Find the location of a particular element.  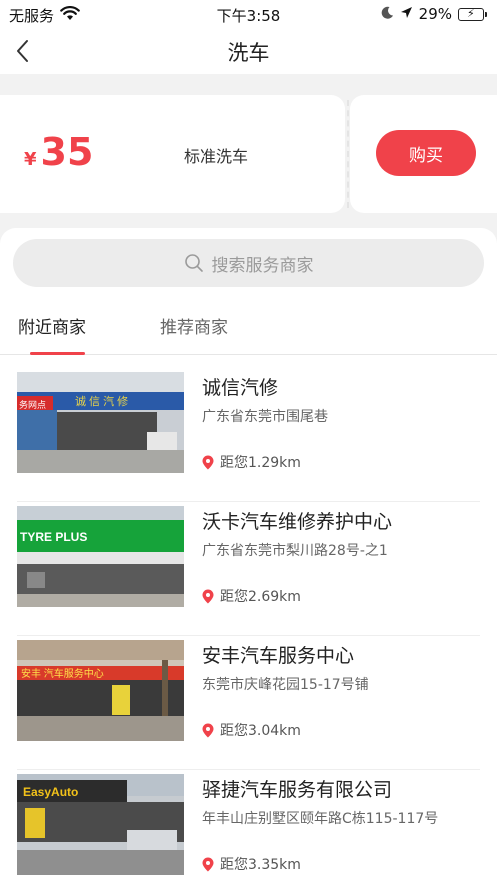

merchant-address: 年丰山庄别墅区颐年路C栋115-117号 is located at coordinates (320, 819).